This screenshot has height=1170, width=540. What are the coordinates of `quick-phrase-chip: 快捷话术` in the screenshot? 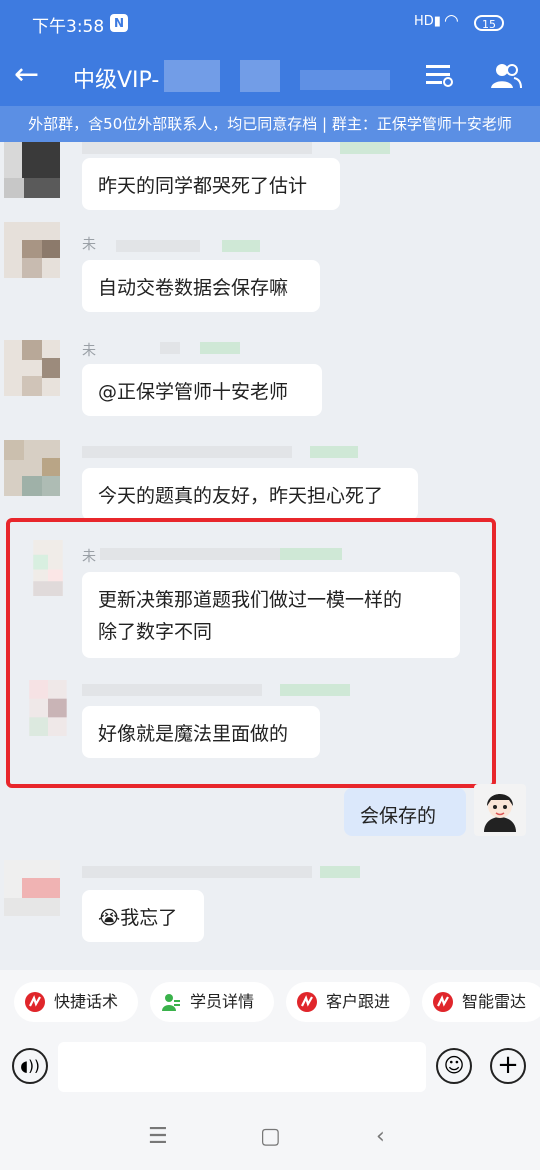 It's located at (76, 1002).